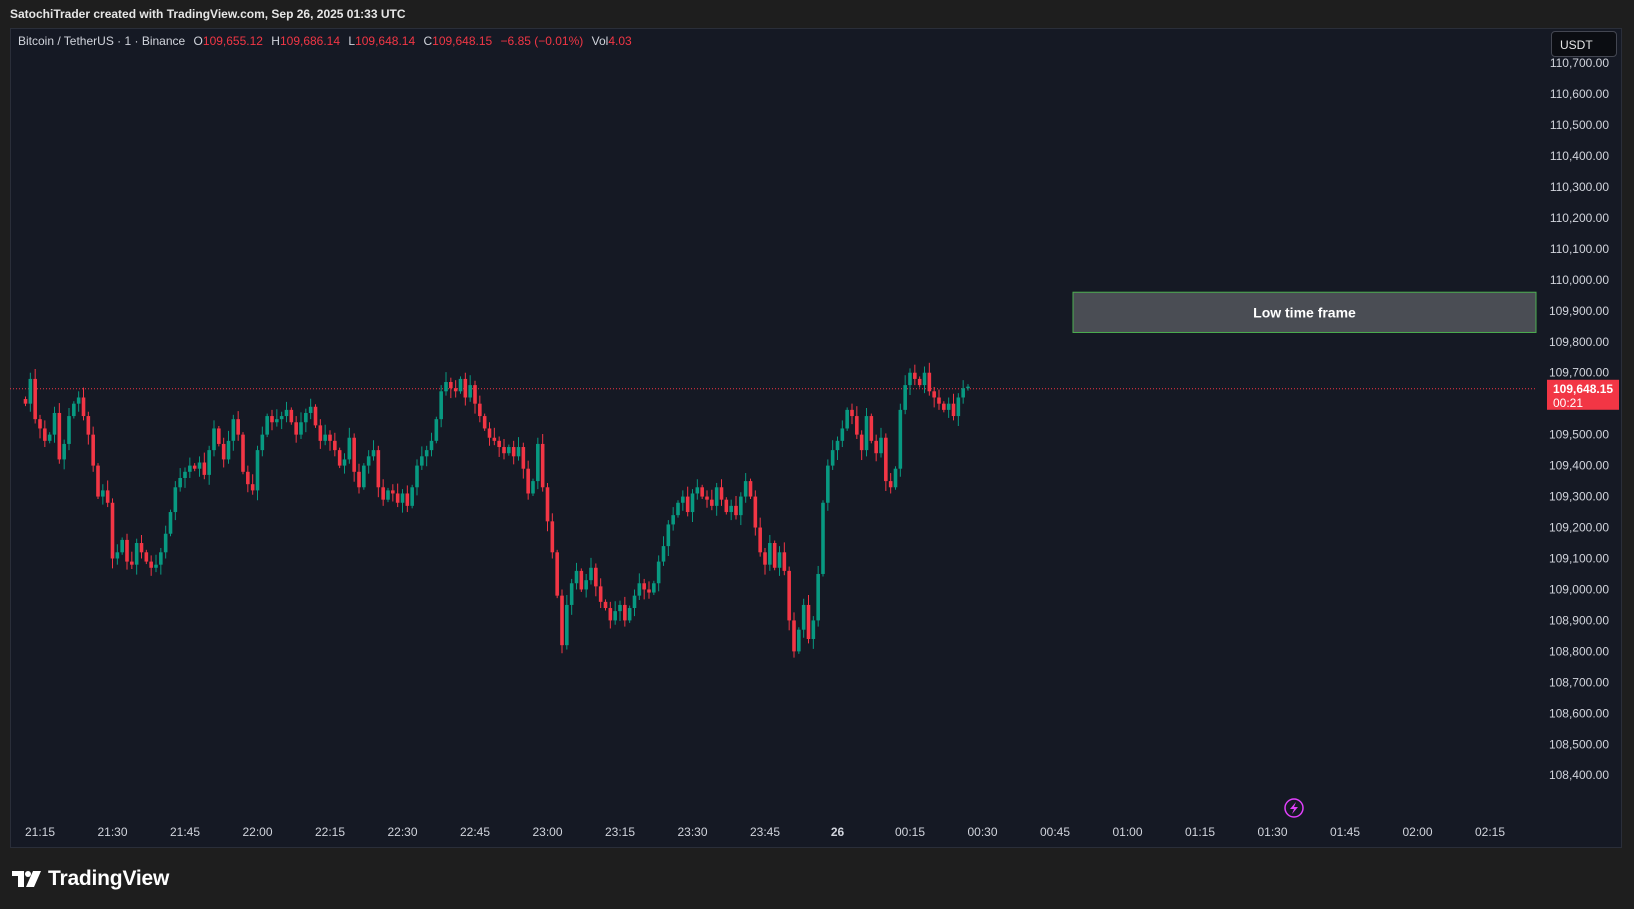 The width and height of the screenshot is (1634, 909). Describe the element at coordinates (1579, 558) in the screenshot. I see `price-tick-label: 109,100.00` at that location.